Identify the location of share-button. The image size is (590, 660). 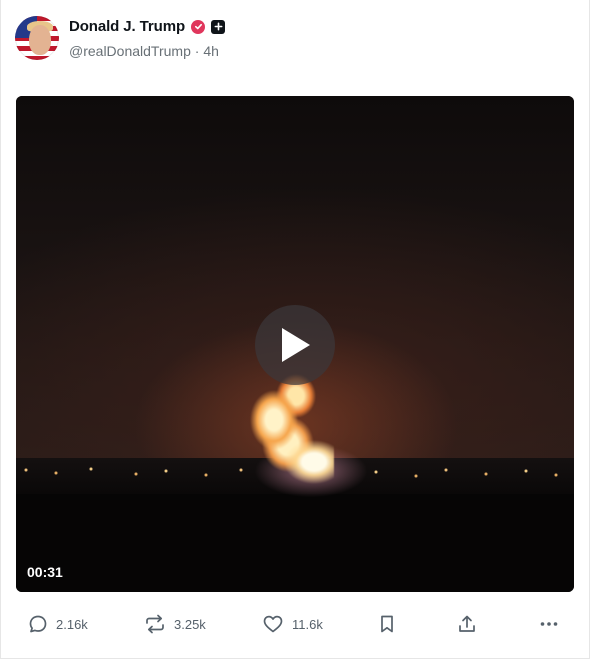
(467, 624).